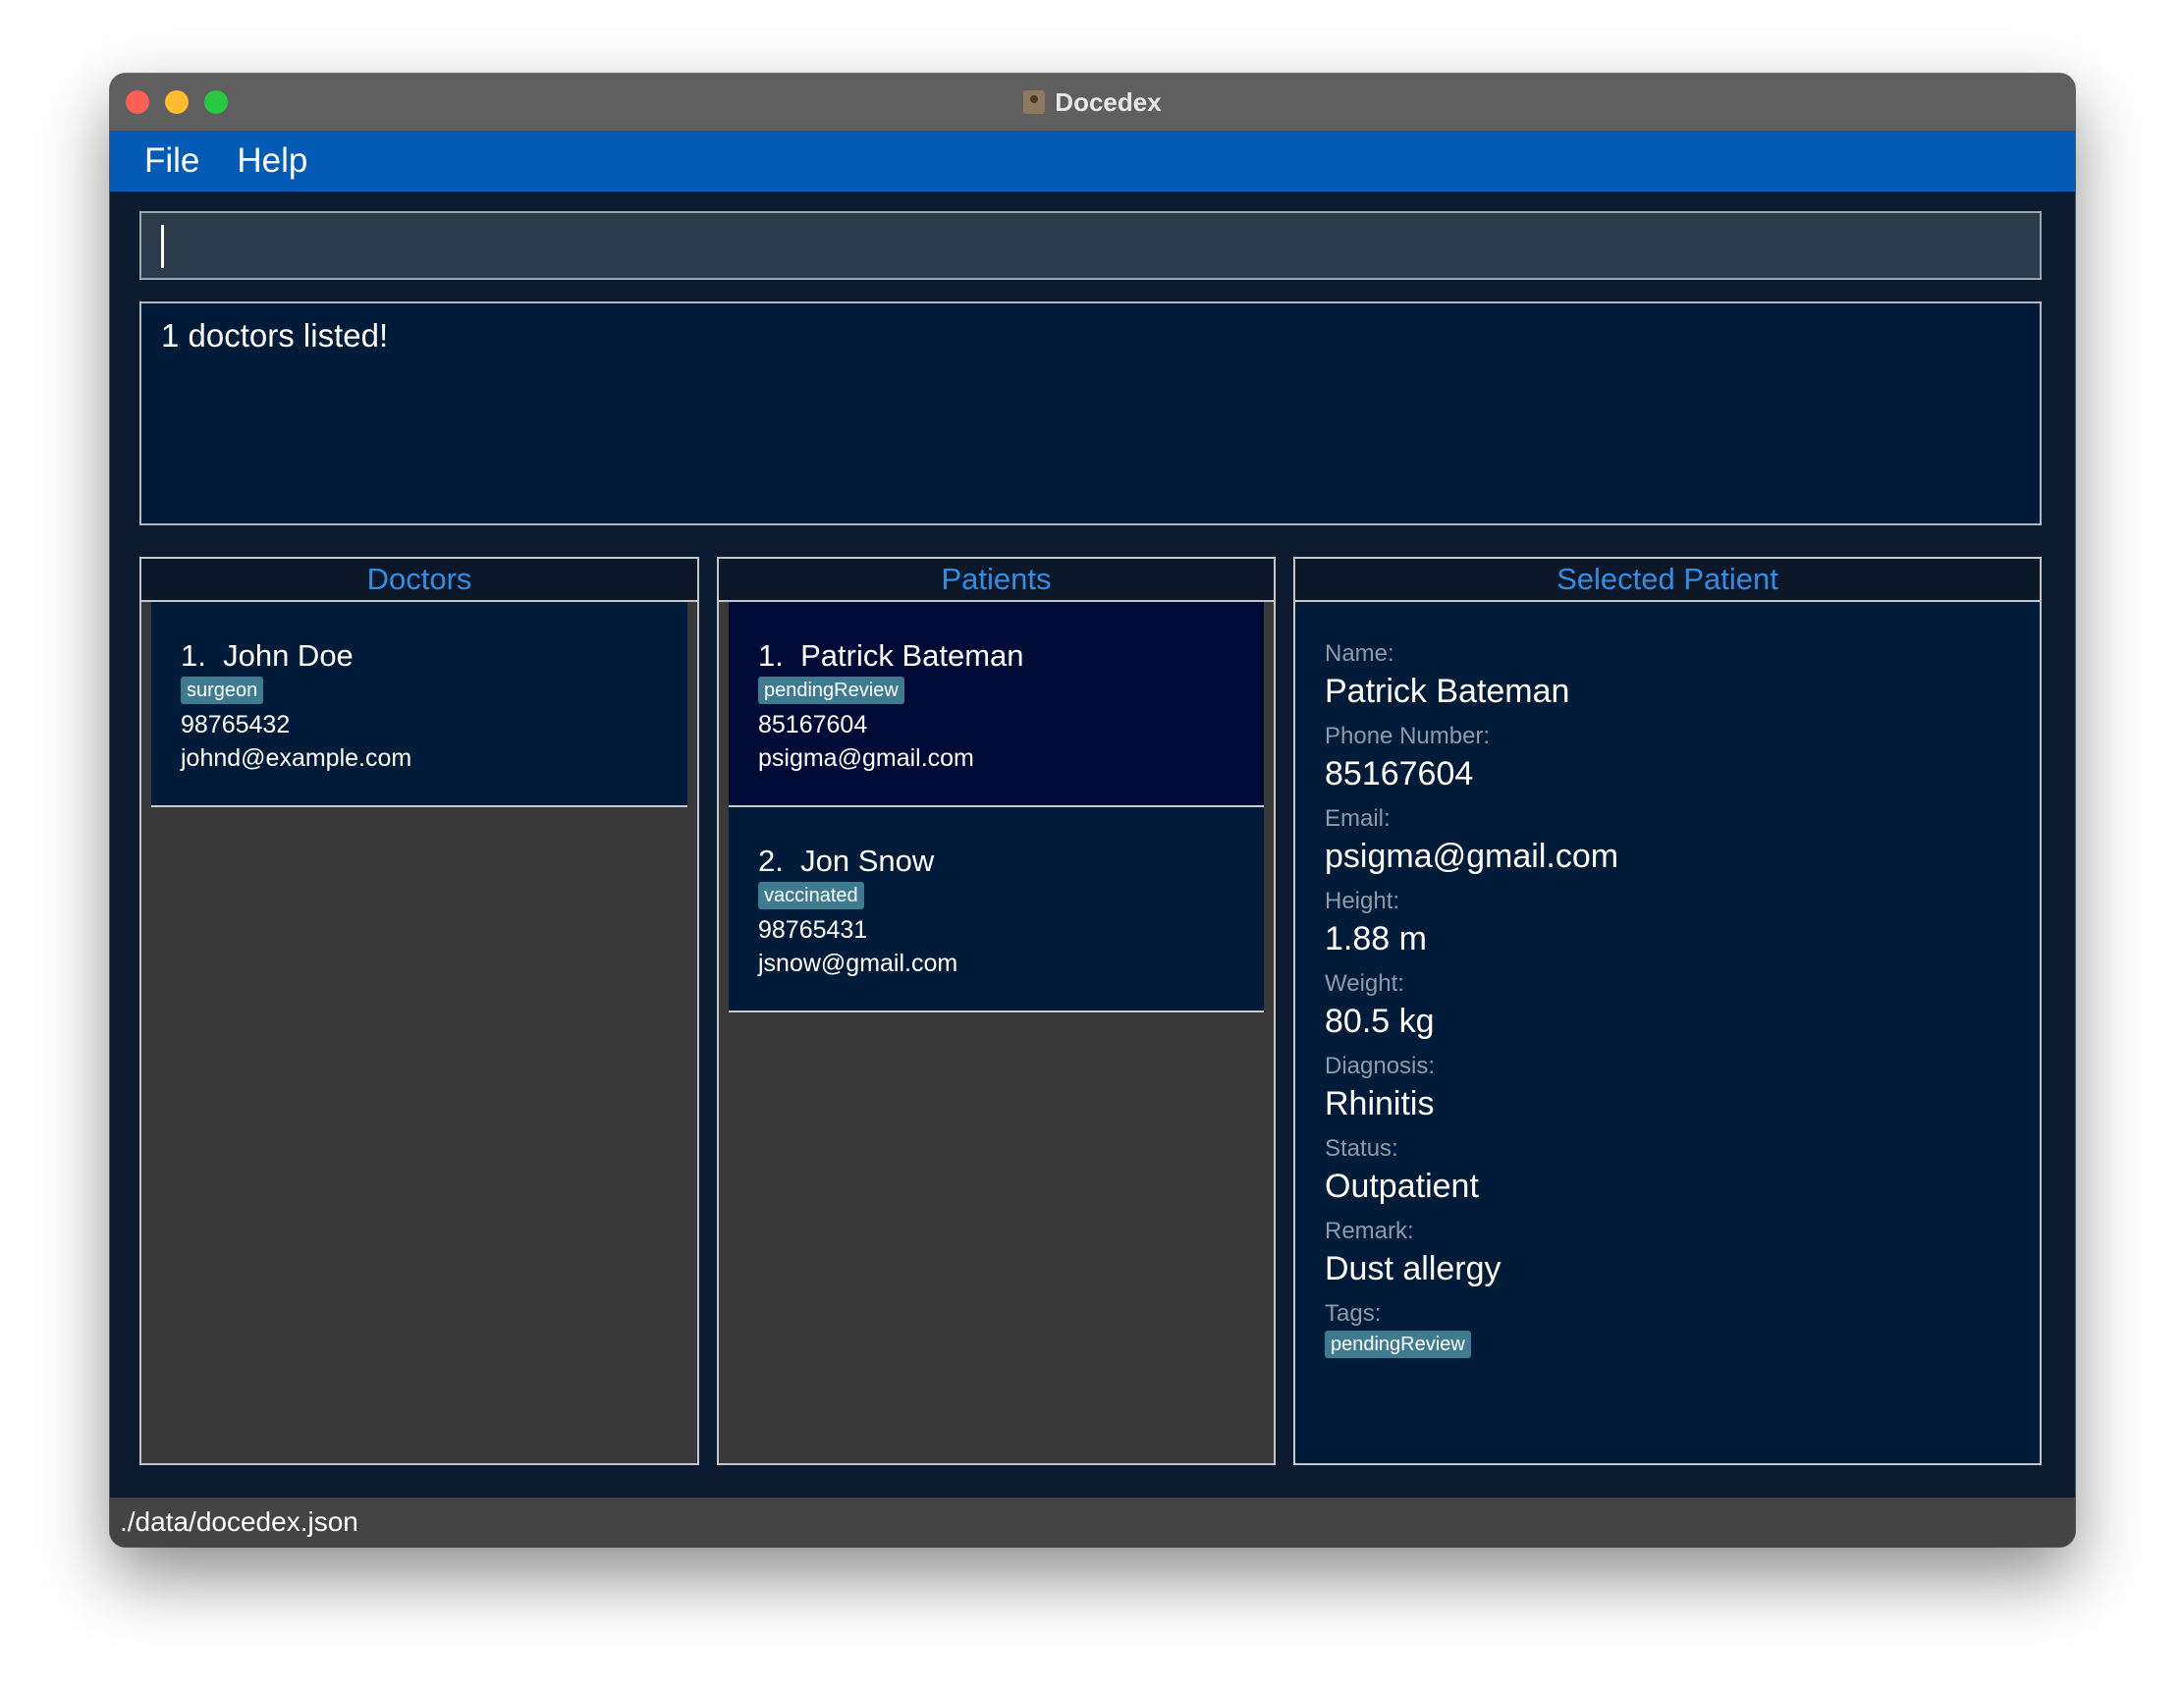  Describe the element at coordinates (996, 580) in the screenshot. I see `patients-panel-title: Patients` at that location.